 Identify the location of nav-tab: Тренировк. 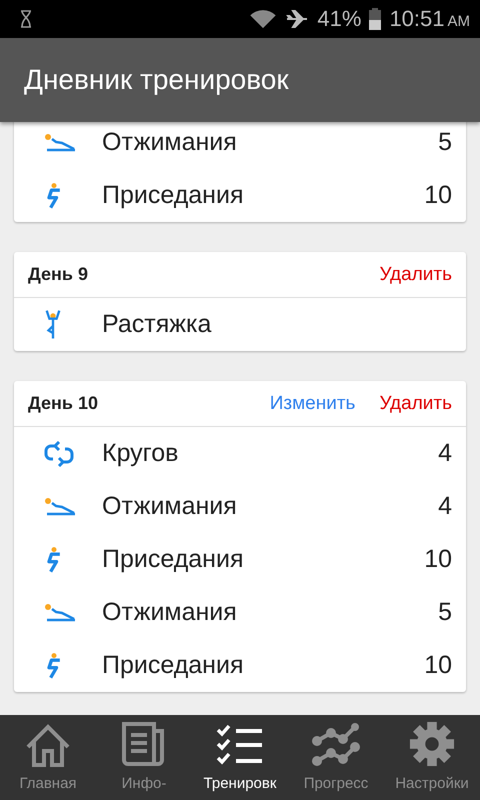
(240, 757).